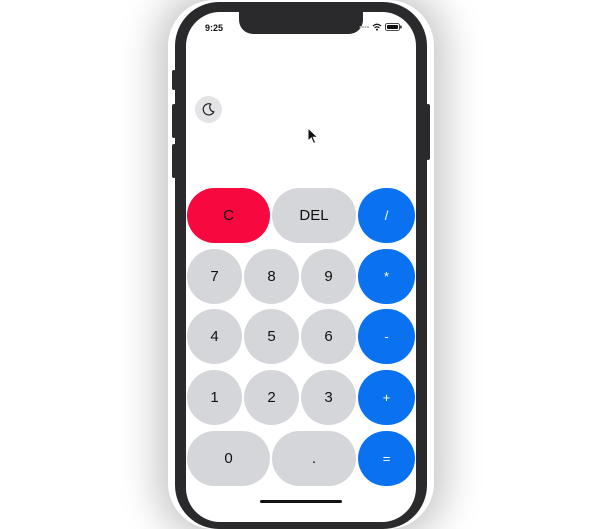 The height and width of the screenshot is (529, 600). I want to click on decimal-button: ., so click(314, 458).